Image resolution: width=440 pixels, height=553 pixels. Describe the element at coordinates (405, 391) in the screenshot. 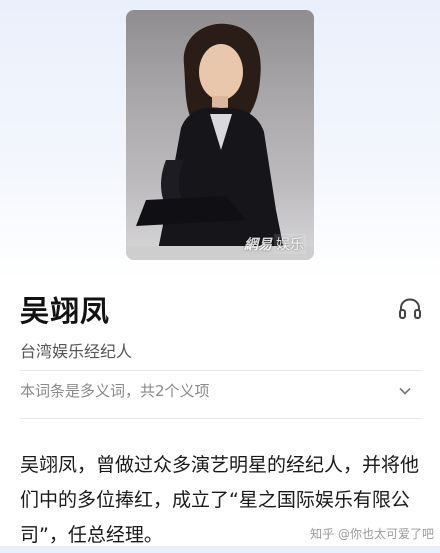

I see `chevron-down-icon` at that location.